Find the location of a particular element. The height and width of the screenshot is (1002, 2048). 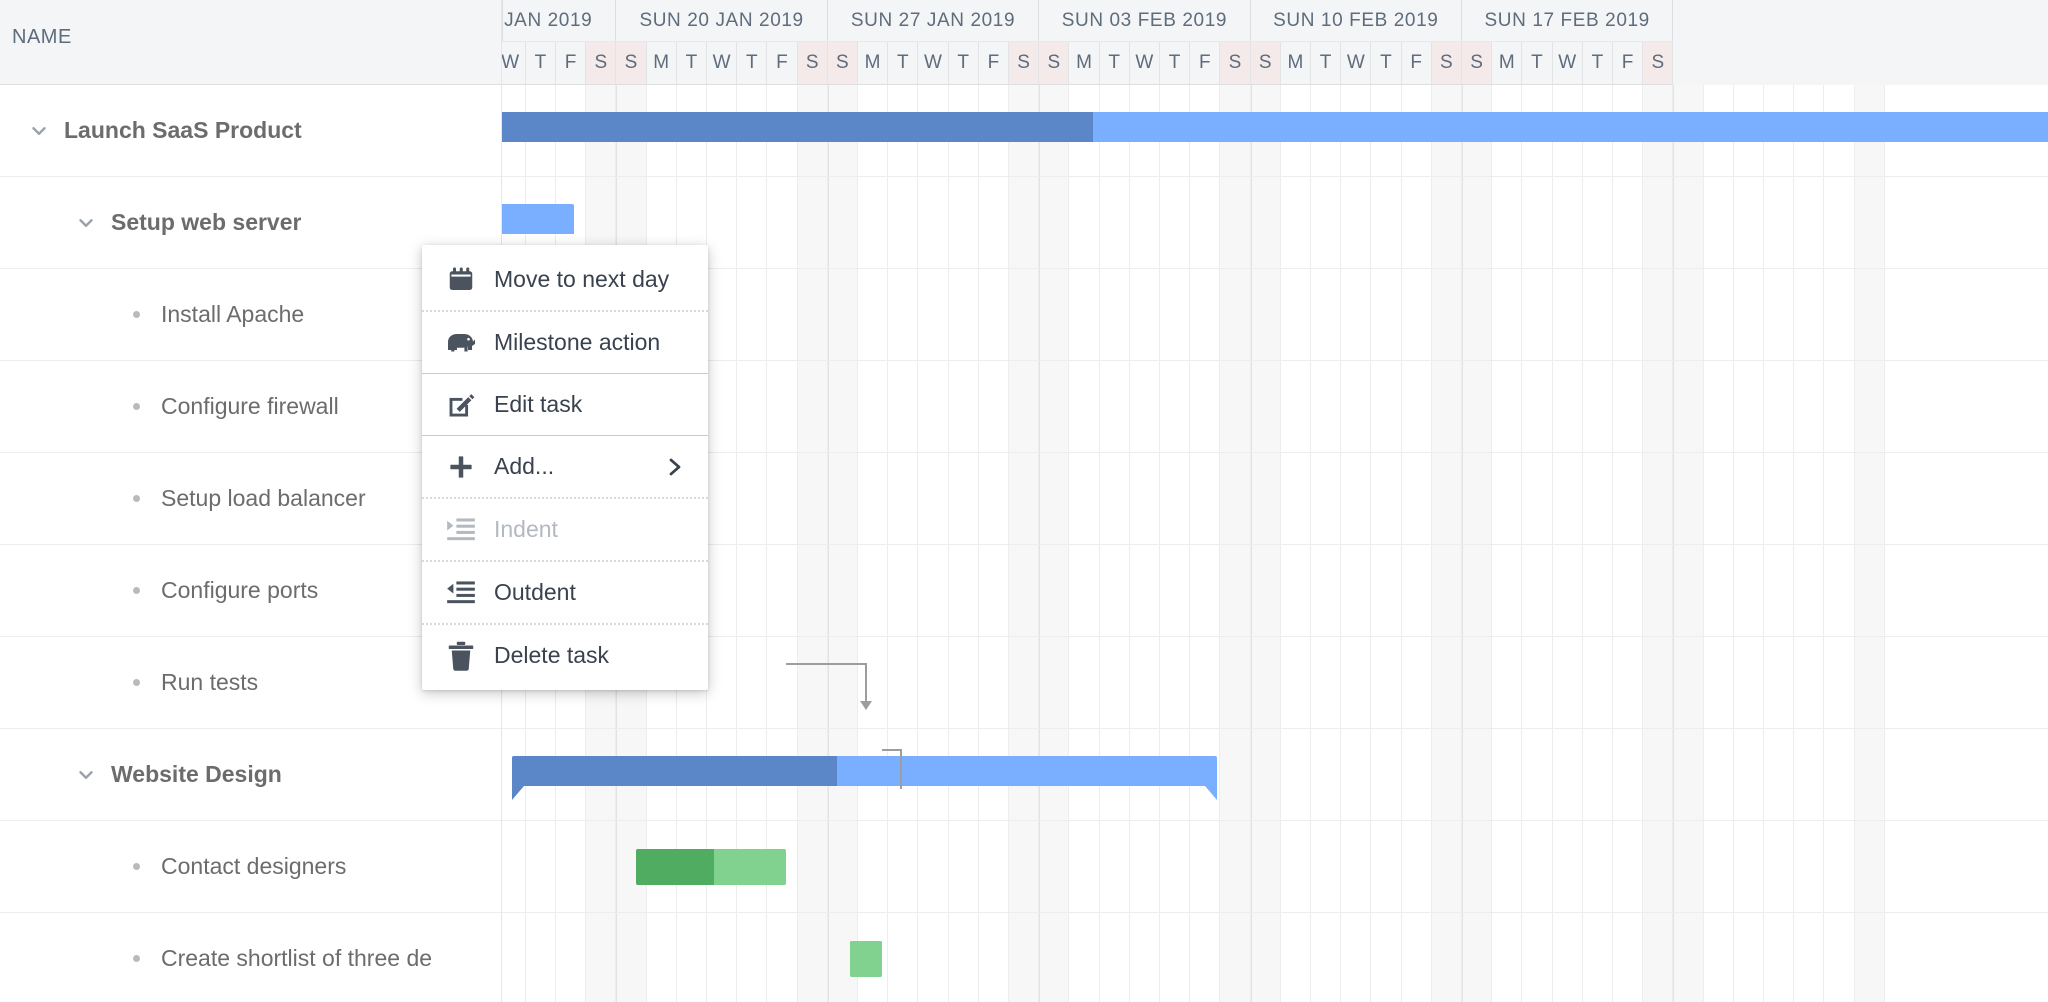

menu-item-outdent: Outdent is located at coordinates (565, 592).